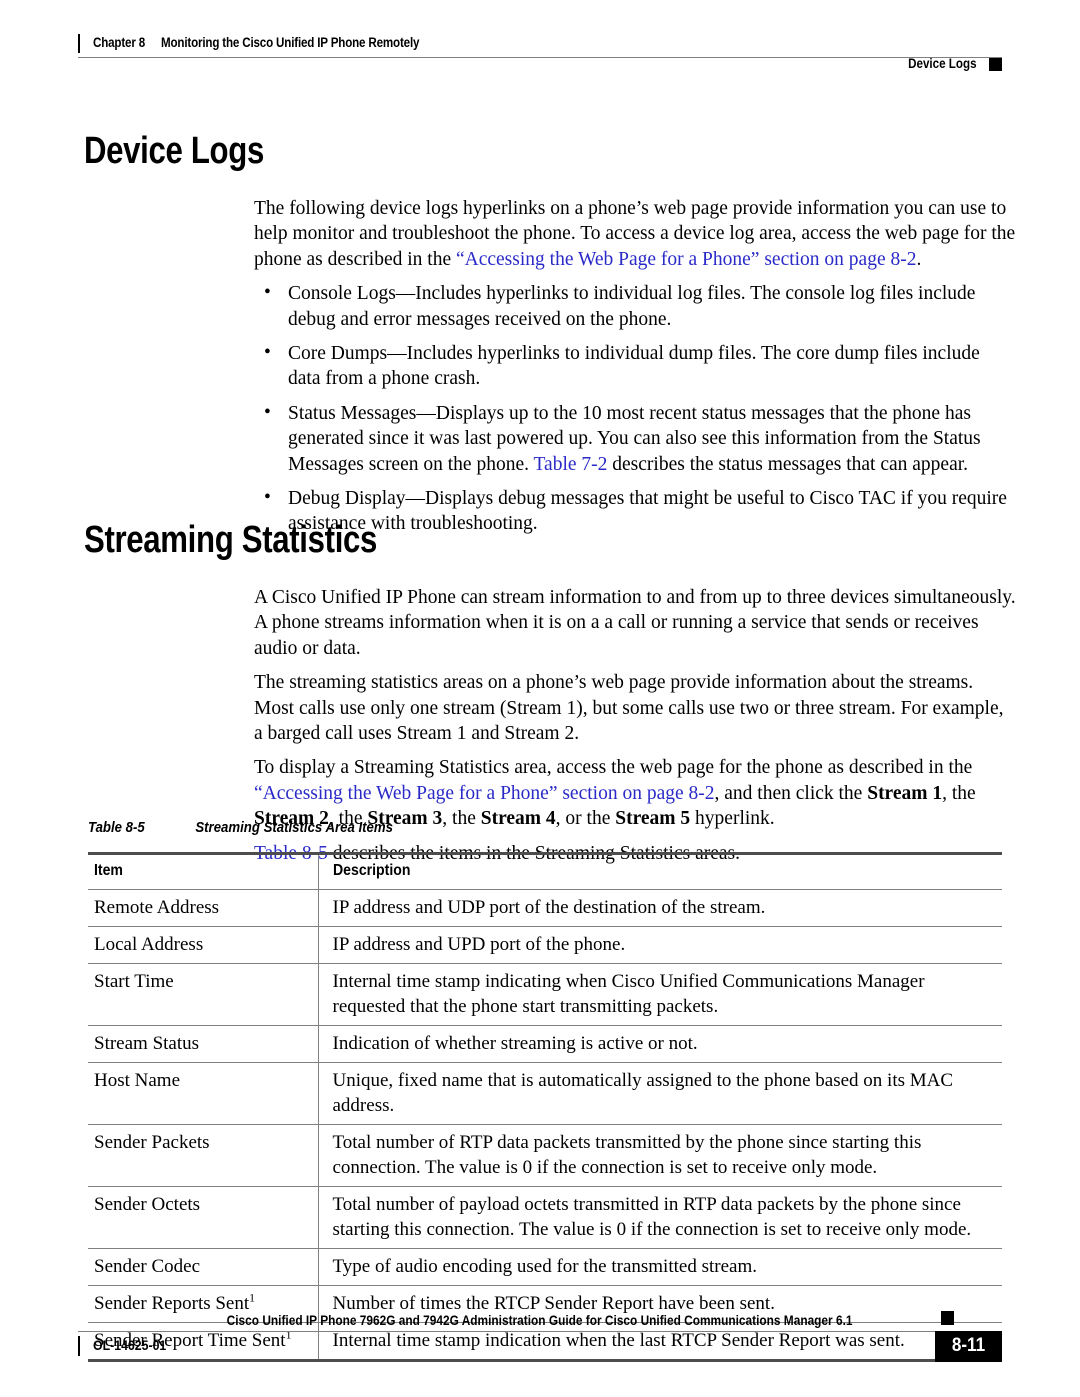  I want to click on table-caption-title: Streaming Statistics Area Items, so click(294, 827).